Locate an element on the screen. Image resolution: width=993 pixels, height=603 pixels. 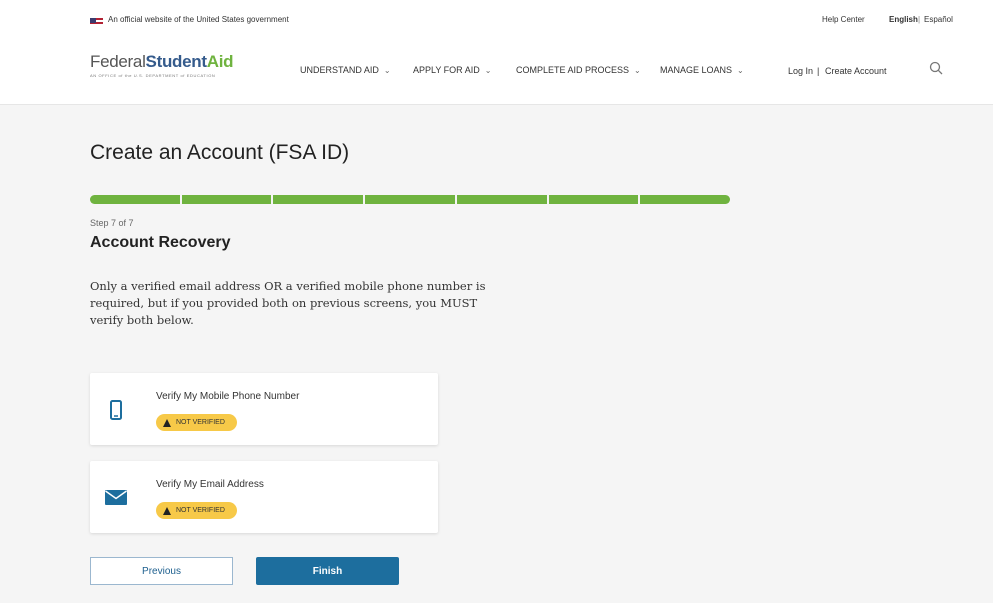
previous-button: Previous is located at coordinates (161, 571).